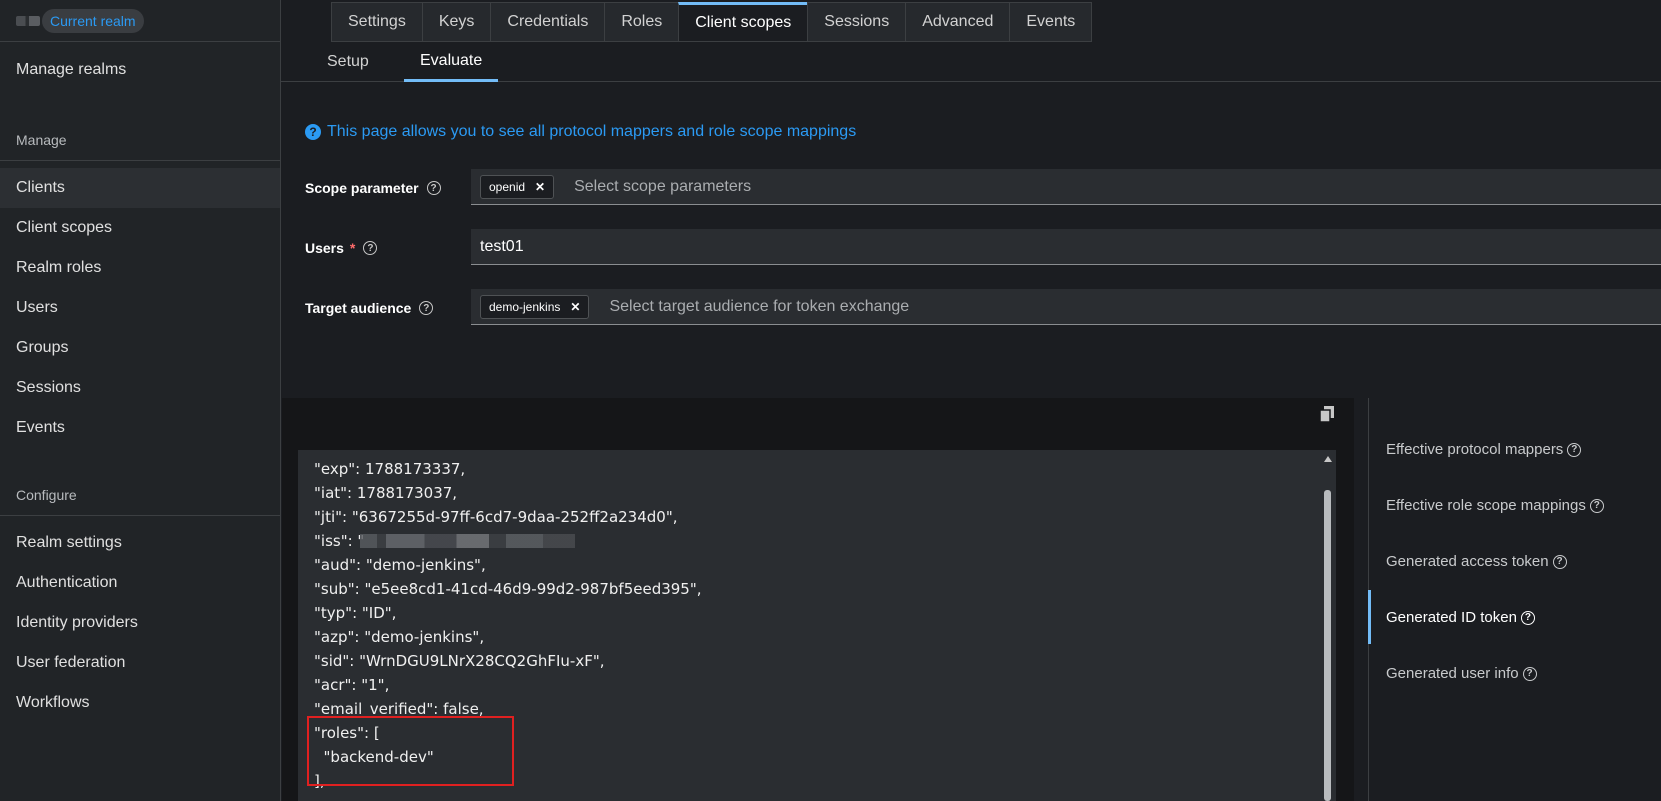  I want to click on nav-user-federation: User federation, so click(140, 663).